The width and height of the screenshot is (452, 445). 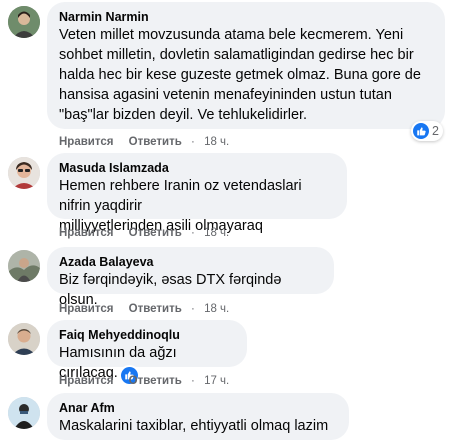 I want to click on comment-author: Faiq Mehyeddinoqlu, so click(x=147, y=335).